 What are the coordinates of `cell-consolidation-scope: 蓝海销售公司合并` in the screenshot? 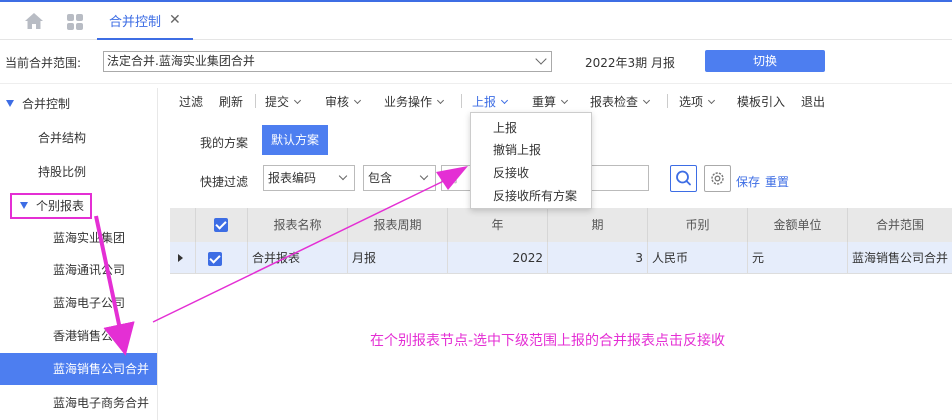 It's located at (900, 257).